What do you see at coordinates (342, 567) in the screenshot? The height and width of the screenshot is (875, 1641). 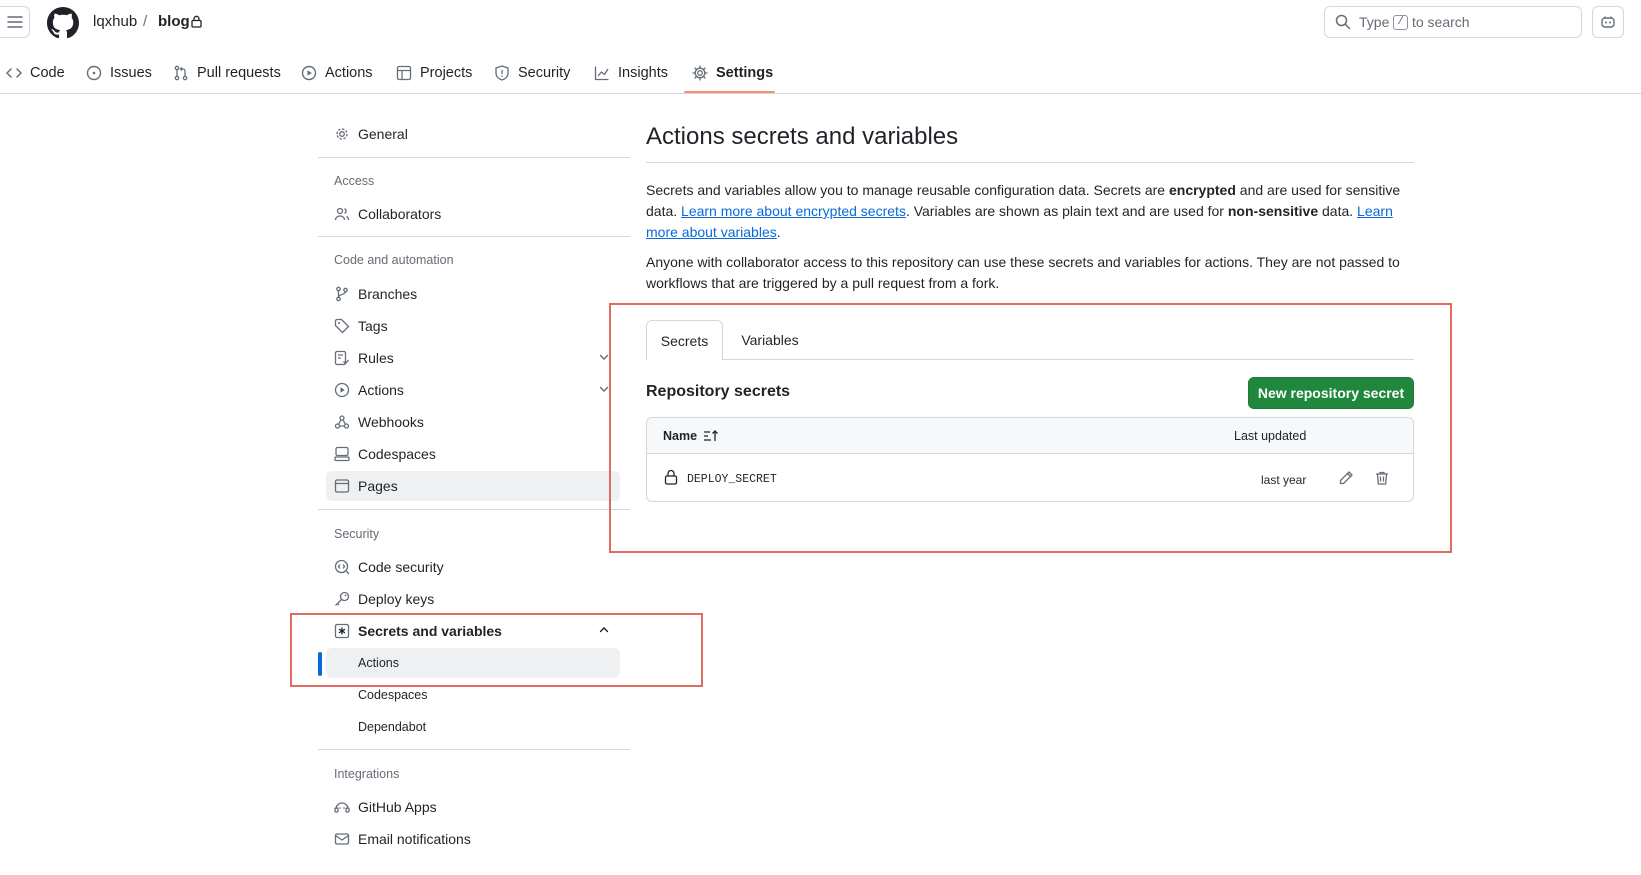 I see `codescan-icon` at bounding box center [342, 567].